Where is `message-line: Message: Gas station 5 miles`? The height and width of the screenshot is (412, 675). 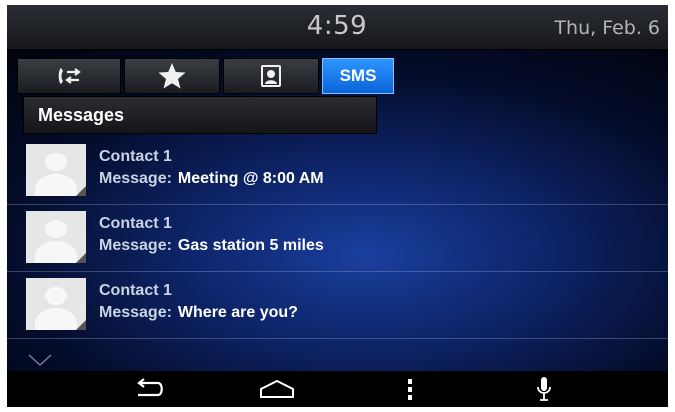 message-line: Message: Gas station 5 miles is located at coordinates (211, 246).